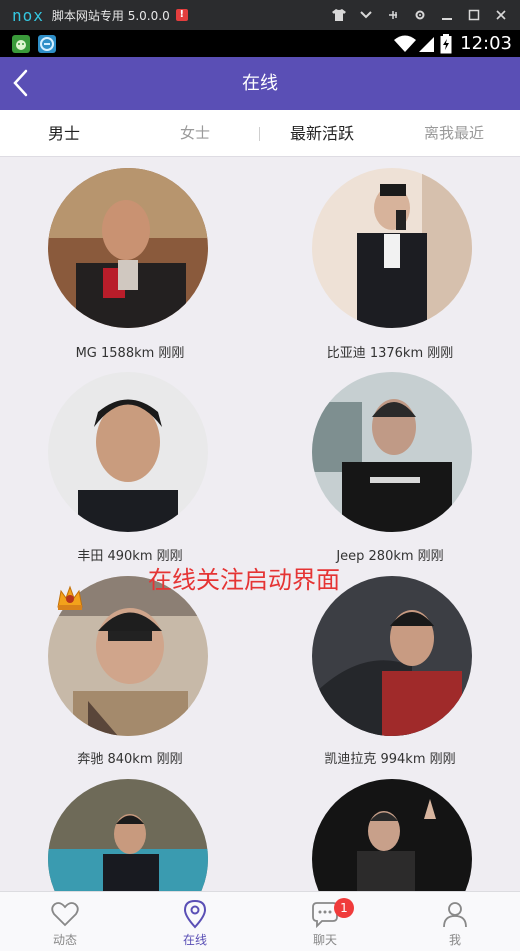 The width and height of the screenshot is (520, 951). What do you see at coordinates (244, 580) in the screenshot?
I see `overlay-caption: 在线关注启动界面` at bounding box center [244, 580].